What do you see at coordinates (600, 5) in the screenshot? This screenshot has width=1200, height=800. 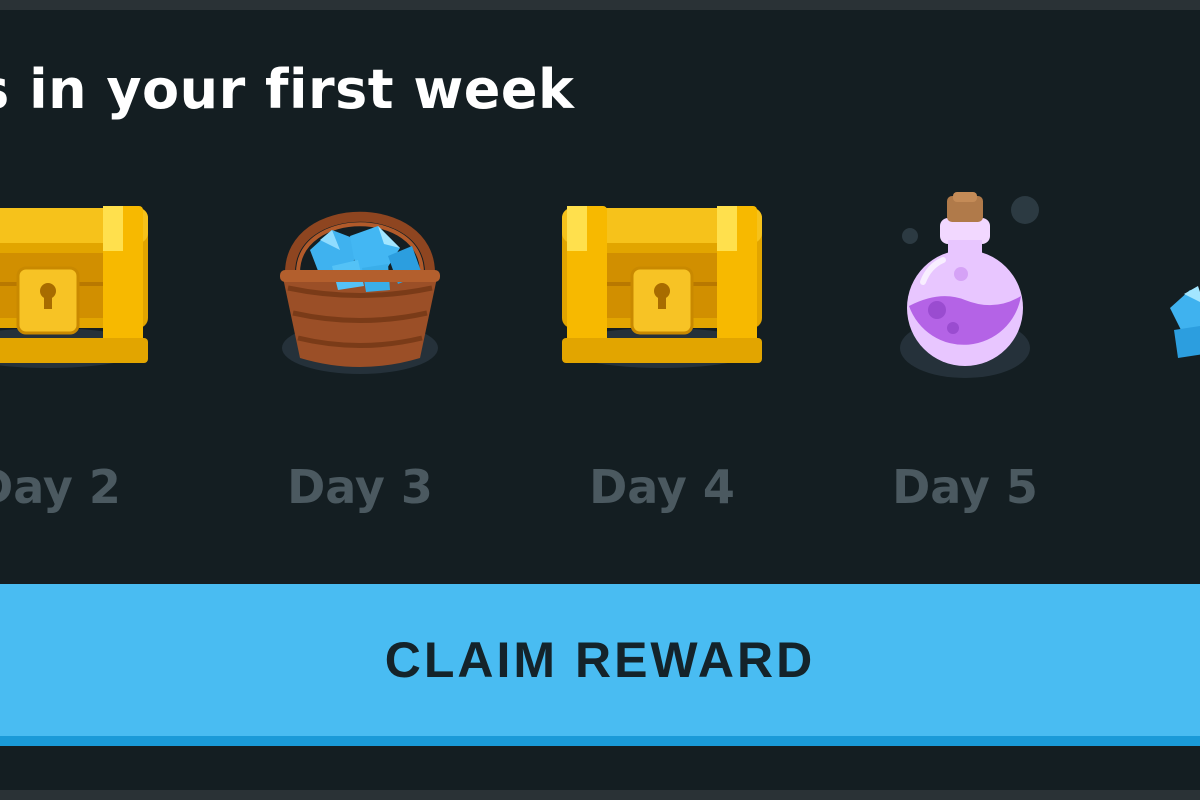 I see `top-edge` at bounding box center [600, 5].